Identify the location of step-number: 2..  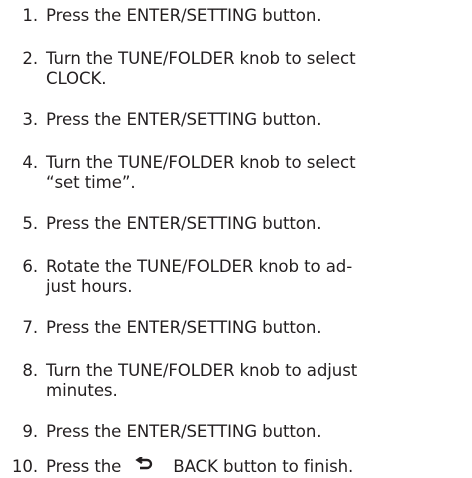
(30, 58).